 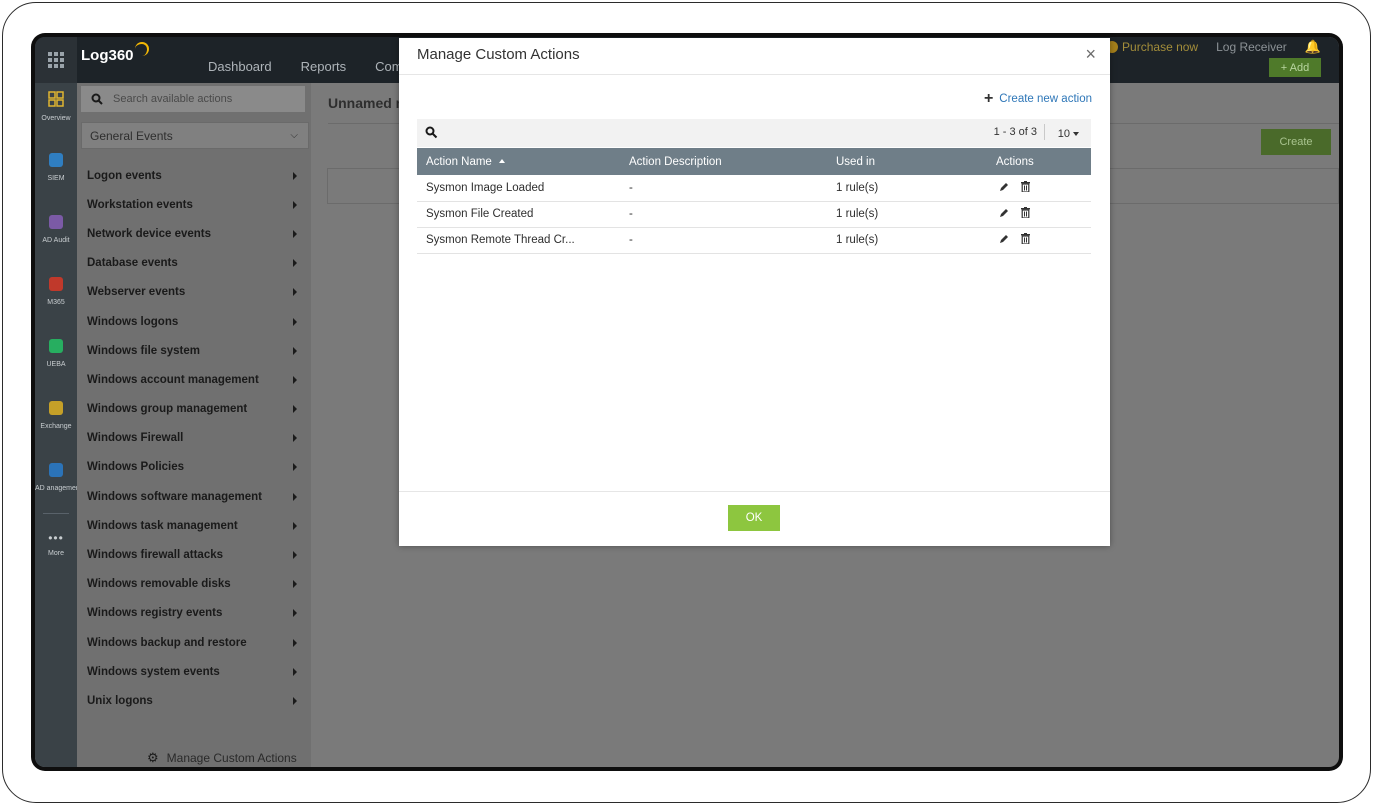 What do you see at coordinates (1251, 47) in the screenshot?
I see `log-receiver-link: Log Receiver` at bounding box center [1251, 47].